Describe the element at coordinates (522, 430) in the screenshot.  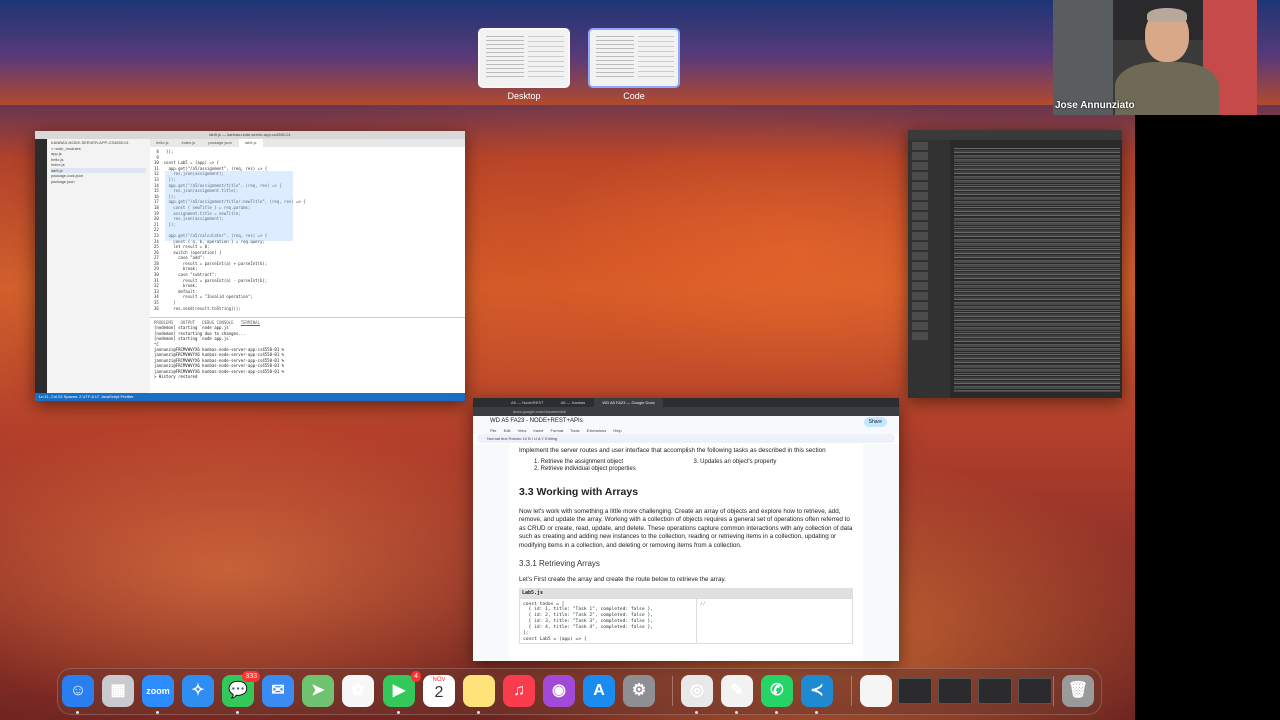
I see `menu-view: View` at that location.